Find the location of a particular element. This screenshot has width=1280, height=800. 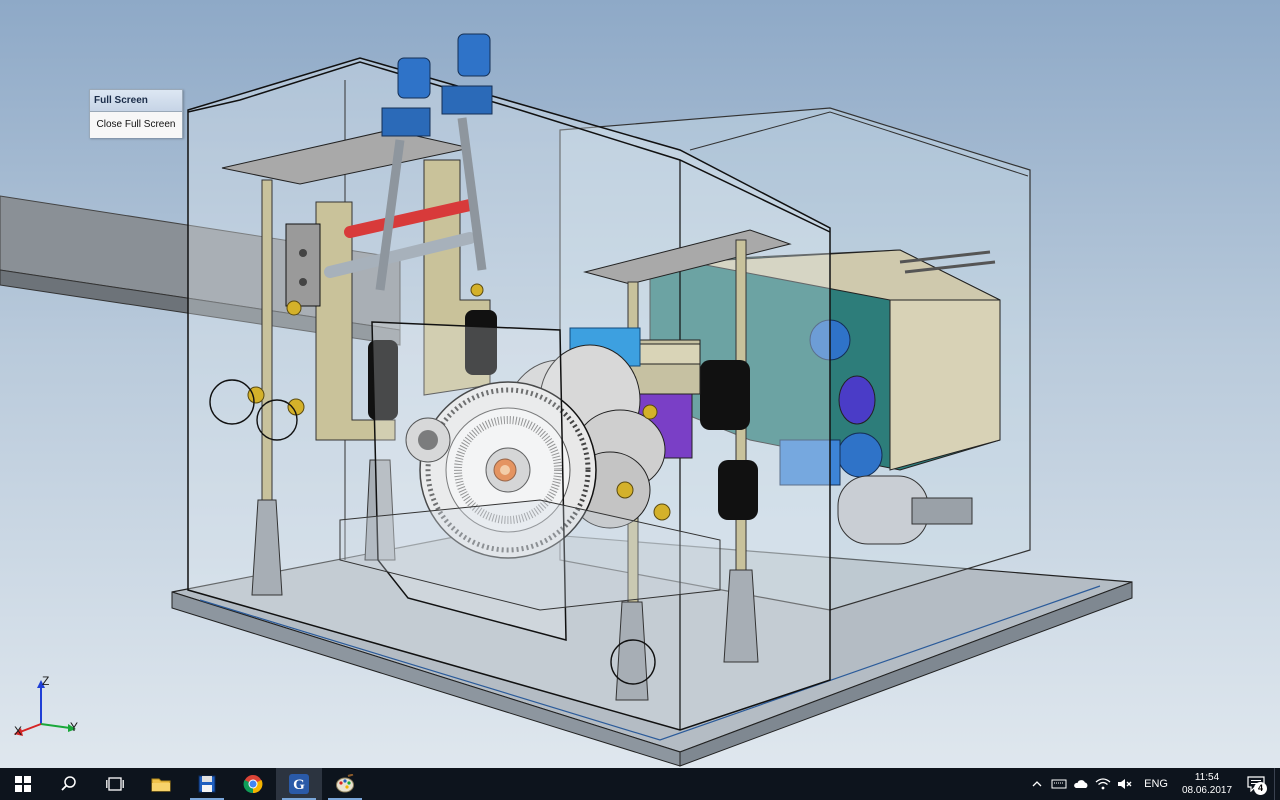

side-motor-lower is located at coordinates (860, 455).